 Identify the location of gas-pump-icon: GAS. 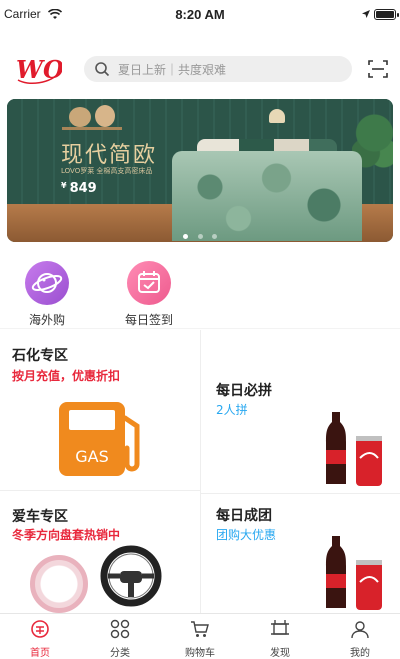
(100, 438).